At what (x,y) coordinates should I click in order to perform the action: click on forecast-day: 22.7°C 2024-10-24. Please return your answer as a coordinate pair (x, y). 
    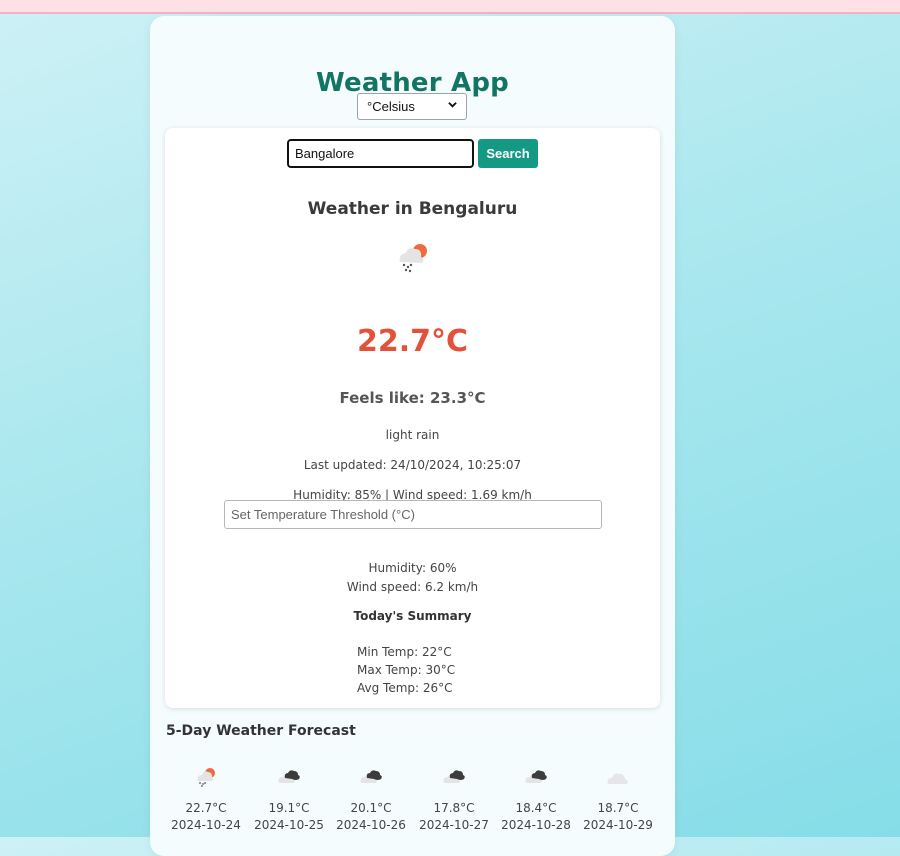
    Looking at the image, I should click on (206, 800).